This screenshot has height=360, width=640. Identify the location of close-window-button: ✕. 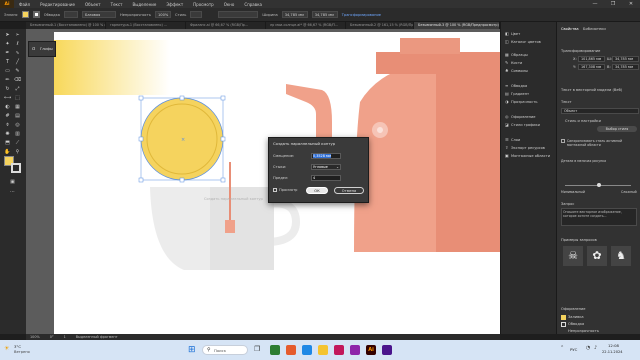
(631, 4).